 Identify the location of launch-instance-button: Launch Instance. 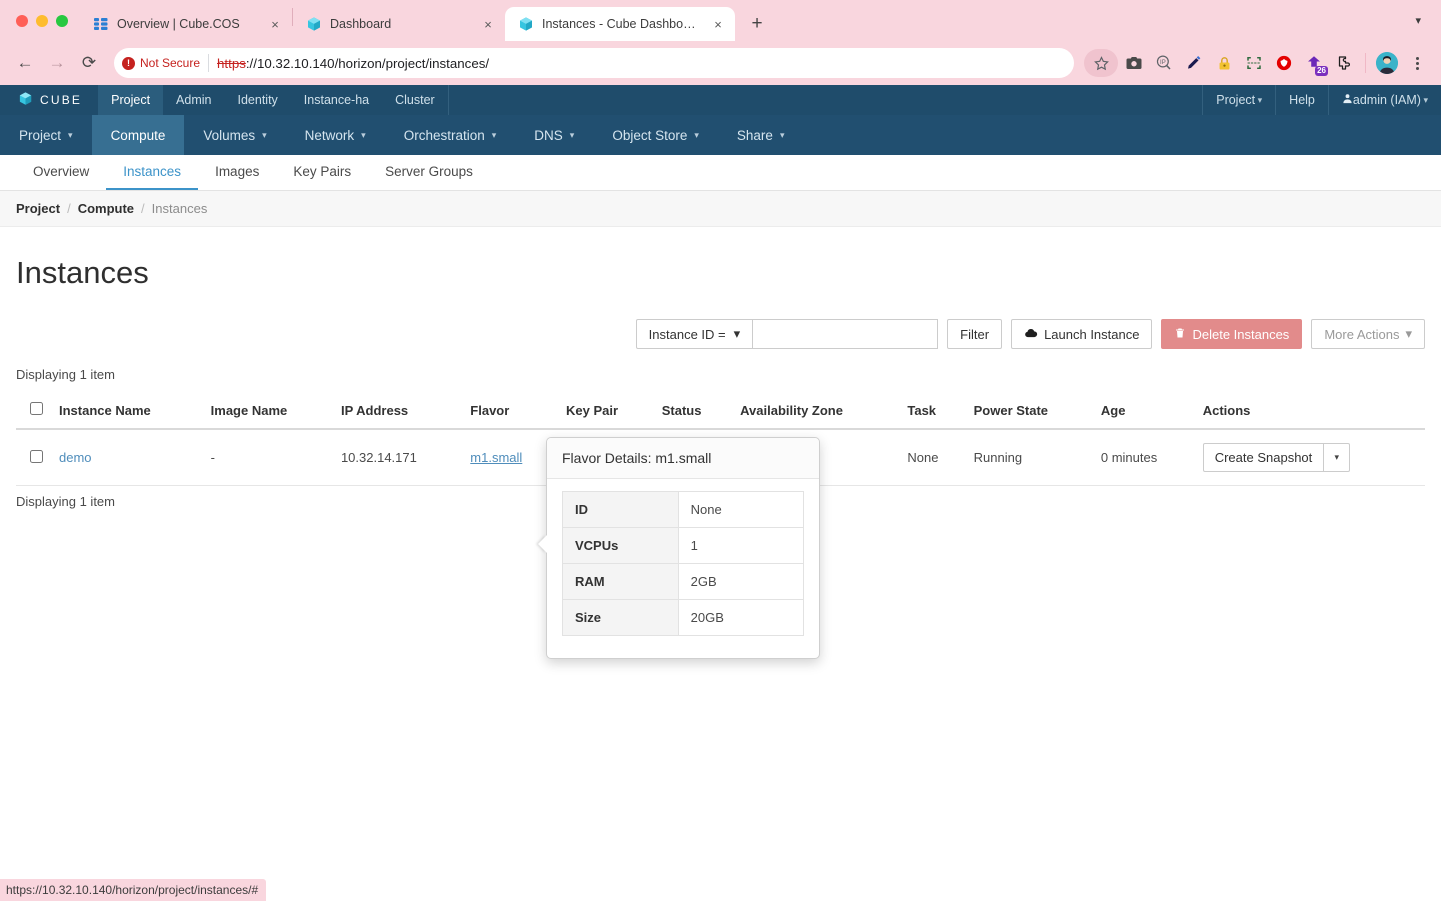
(1082, 334).